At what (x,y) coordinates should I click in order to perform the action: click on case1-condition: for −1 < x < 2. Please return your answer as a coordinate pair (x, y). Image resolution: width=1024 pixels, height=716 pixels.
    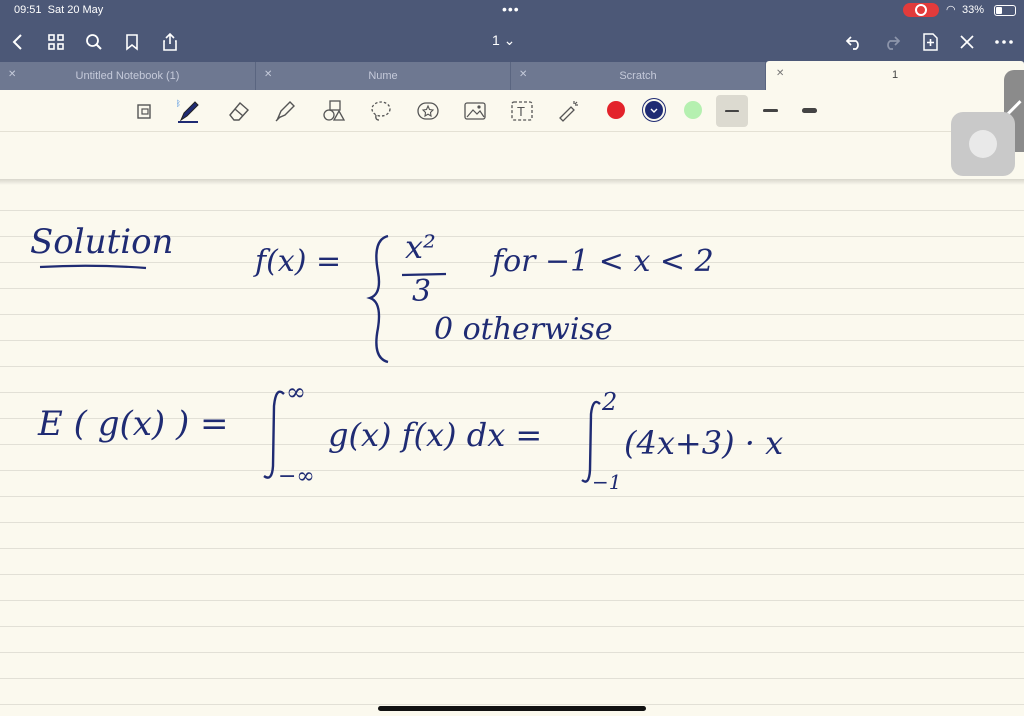
    Looking at the image, I should click on (603, 261).